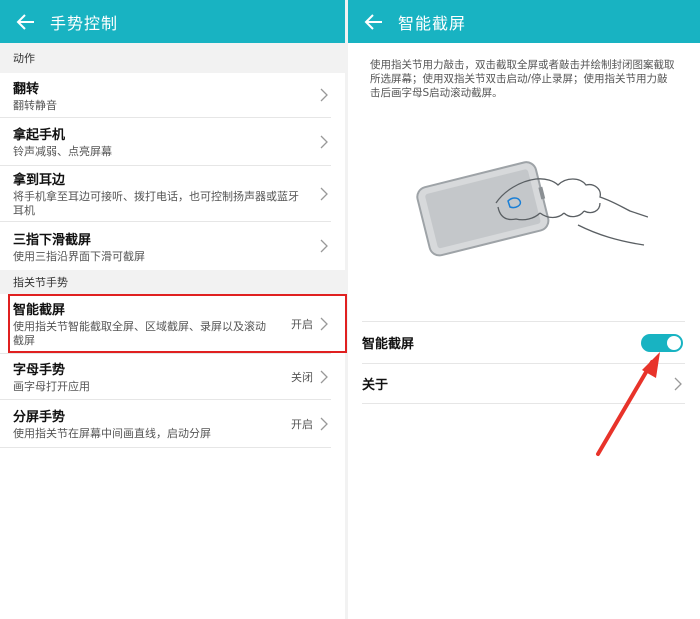 The height and width of the screenshot is (619, 700). Describe the element at coordinates (165, 424) in the screenshot. I see `list-item-split-screen-gesture: 分屏手势 使用指关节在屏幕中间画直线，启动分屏 开启` at that location.